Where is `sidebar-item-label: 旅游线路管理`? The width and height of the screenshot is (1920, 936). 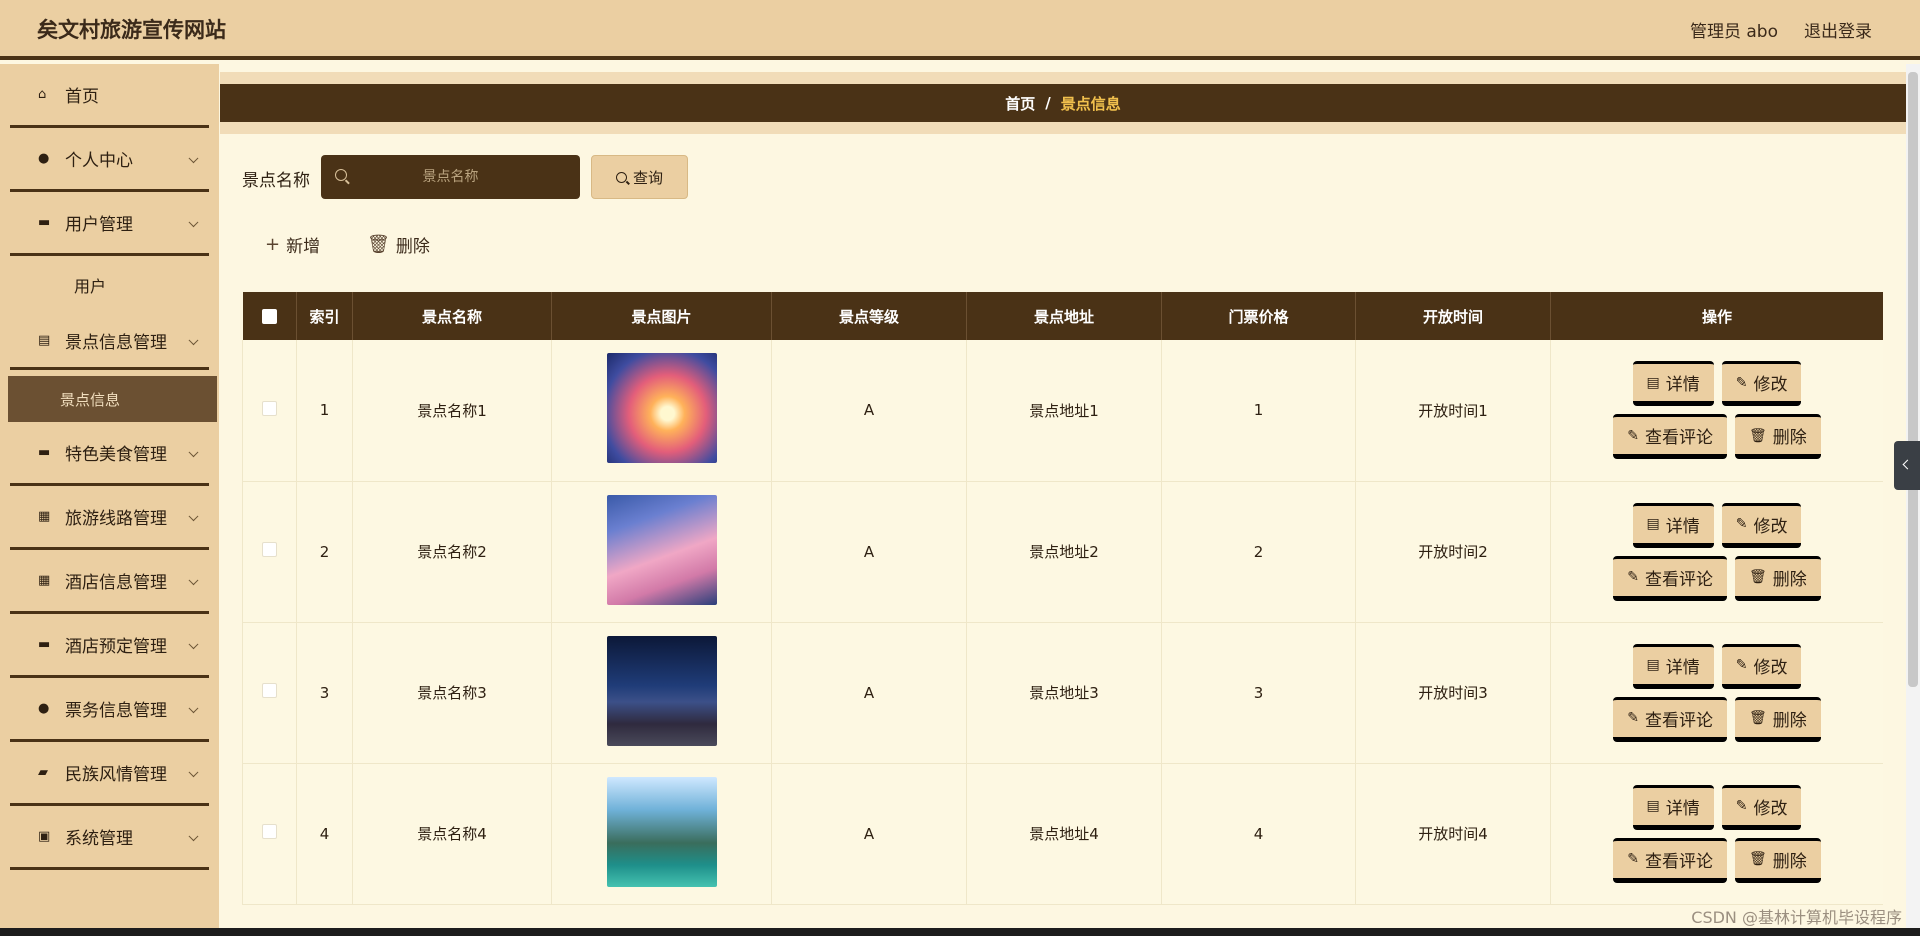
sidebar-item-label: 旅游线路管理 is located at coordinates (116, 519).